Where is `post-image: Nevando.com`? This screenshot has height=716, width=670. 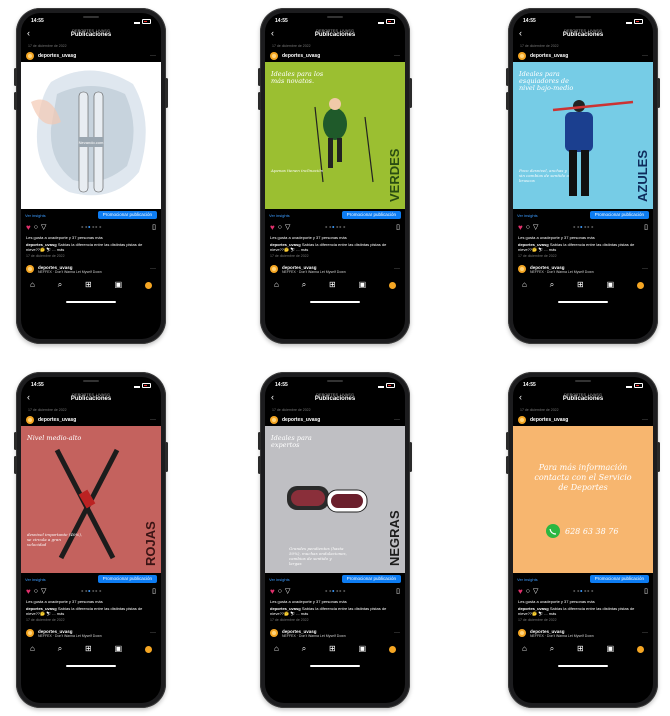 post-image: Nevando.com is located at coordinates (91, 135).